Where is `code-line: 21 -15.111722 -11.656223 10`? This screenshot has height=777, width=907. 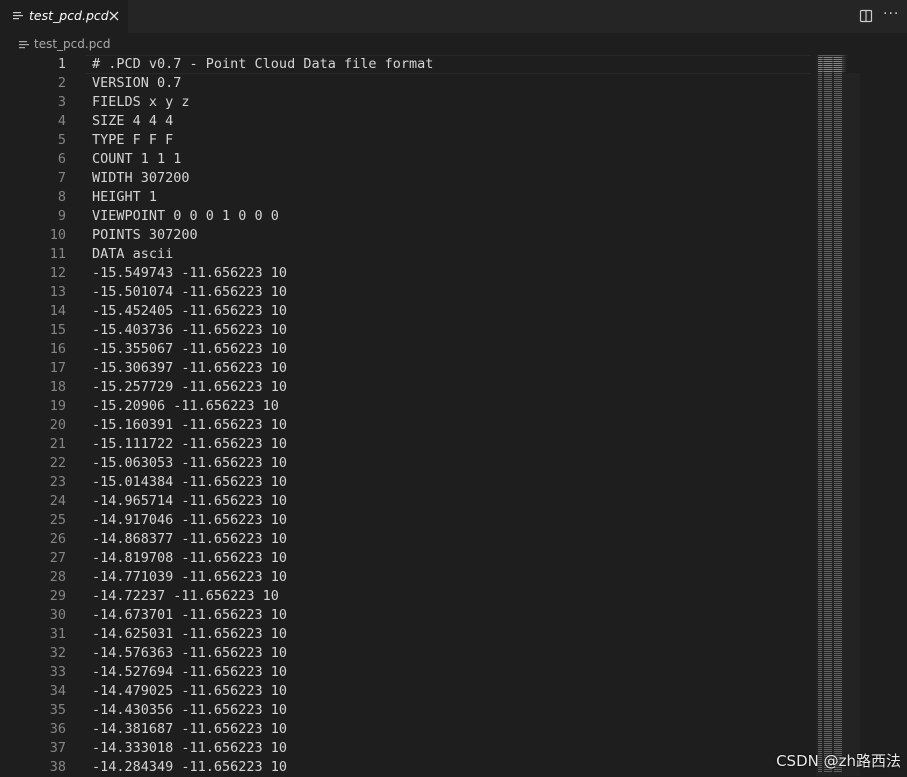
code-line: 21 -15.111722 -11.656223 10 is located at coordinates (405, 444).